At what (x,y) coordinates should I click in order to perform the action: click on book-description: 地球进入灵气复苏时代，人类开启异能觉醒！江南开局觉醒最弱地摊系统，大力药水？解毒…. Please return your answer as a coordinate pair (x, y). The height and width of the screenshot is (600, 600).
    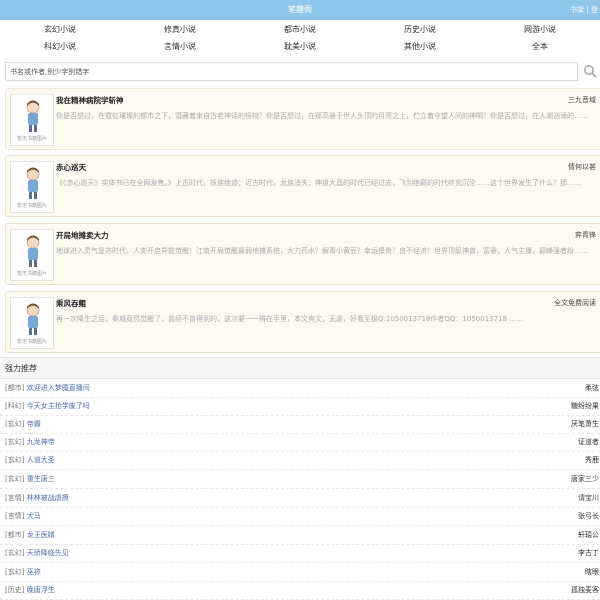
    Looking at the image, I should click on (322, 251).